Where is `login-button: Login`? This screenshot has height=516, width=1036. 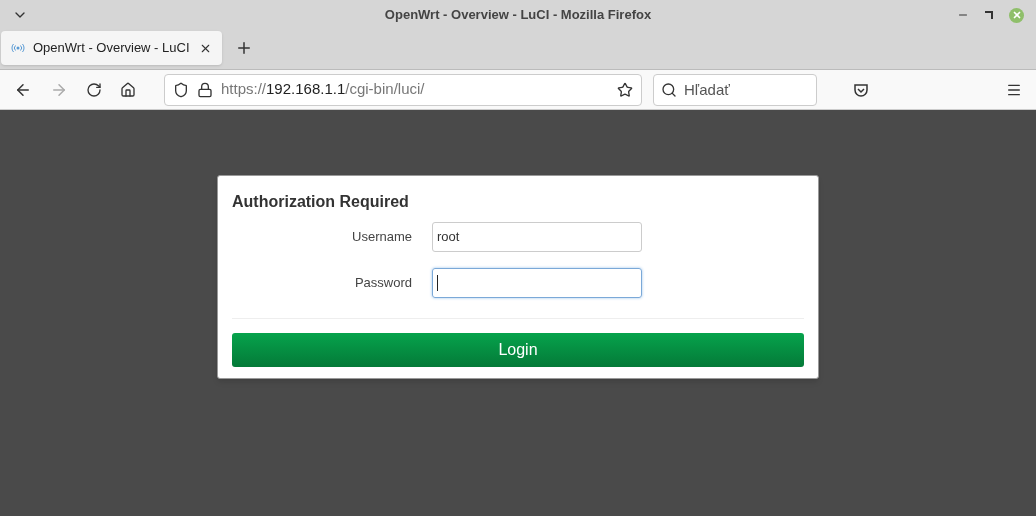
login-button: Login is located at coordinates (518, 350).